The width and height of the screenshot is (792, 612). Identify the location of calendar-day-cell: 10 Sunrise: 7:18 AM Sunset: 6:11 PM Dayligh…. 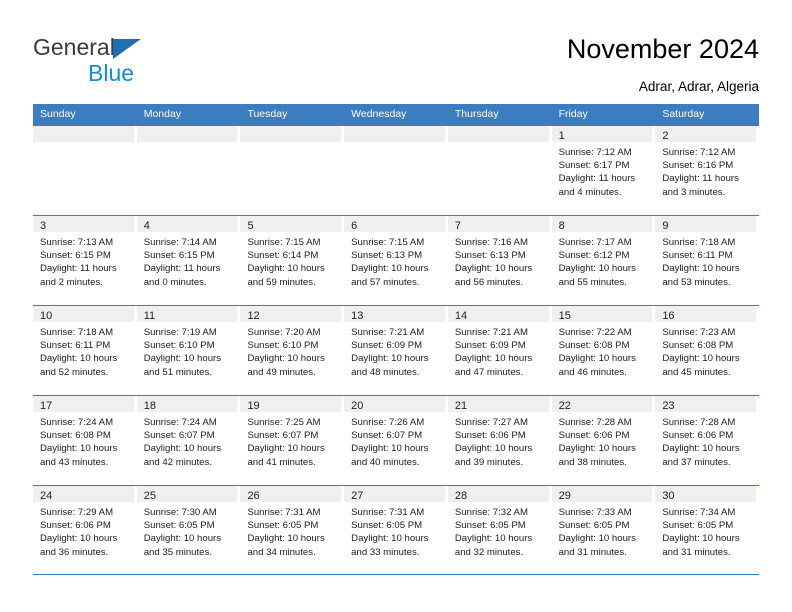
(85, 350).